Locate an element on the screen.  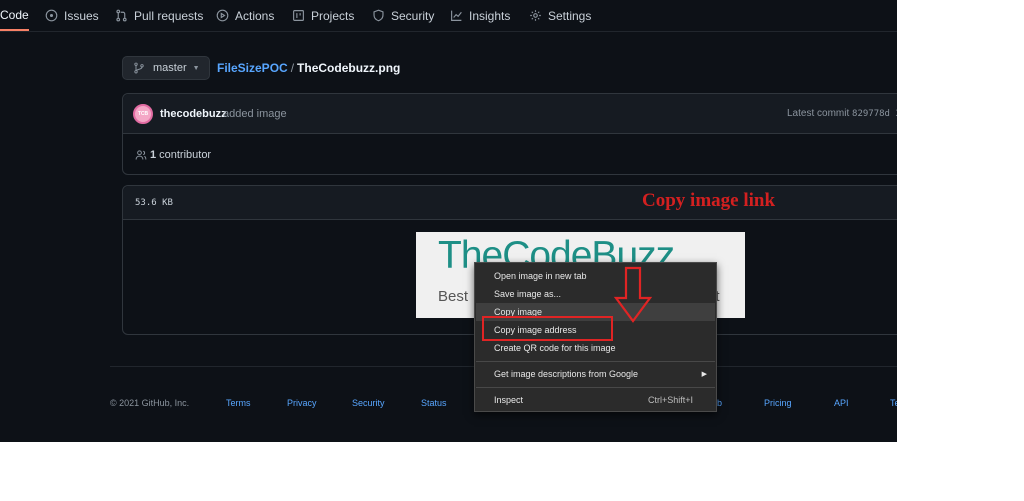
annotation-caption: Copy image link is located at coordinates (709, 200).